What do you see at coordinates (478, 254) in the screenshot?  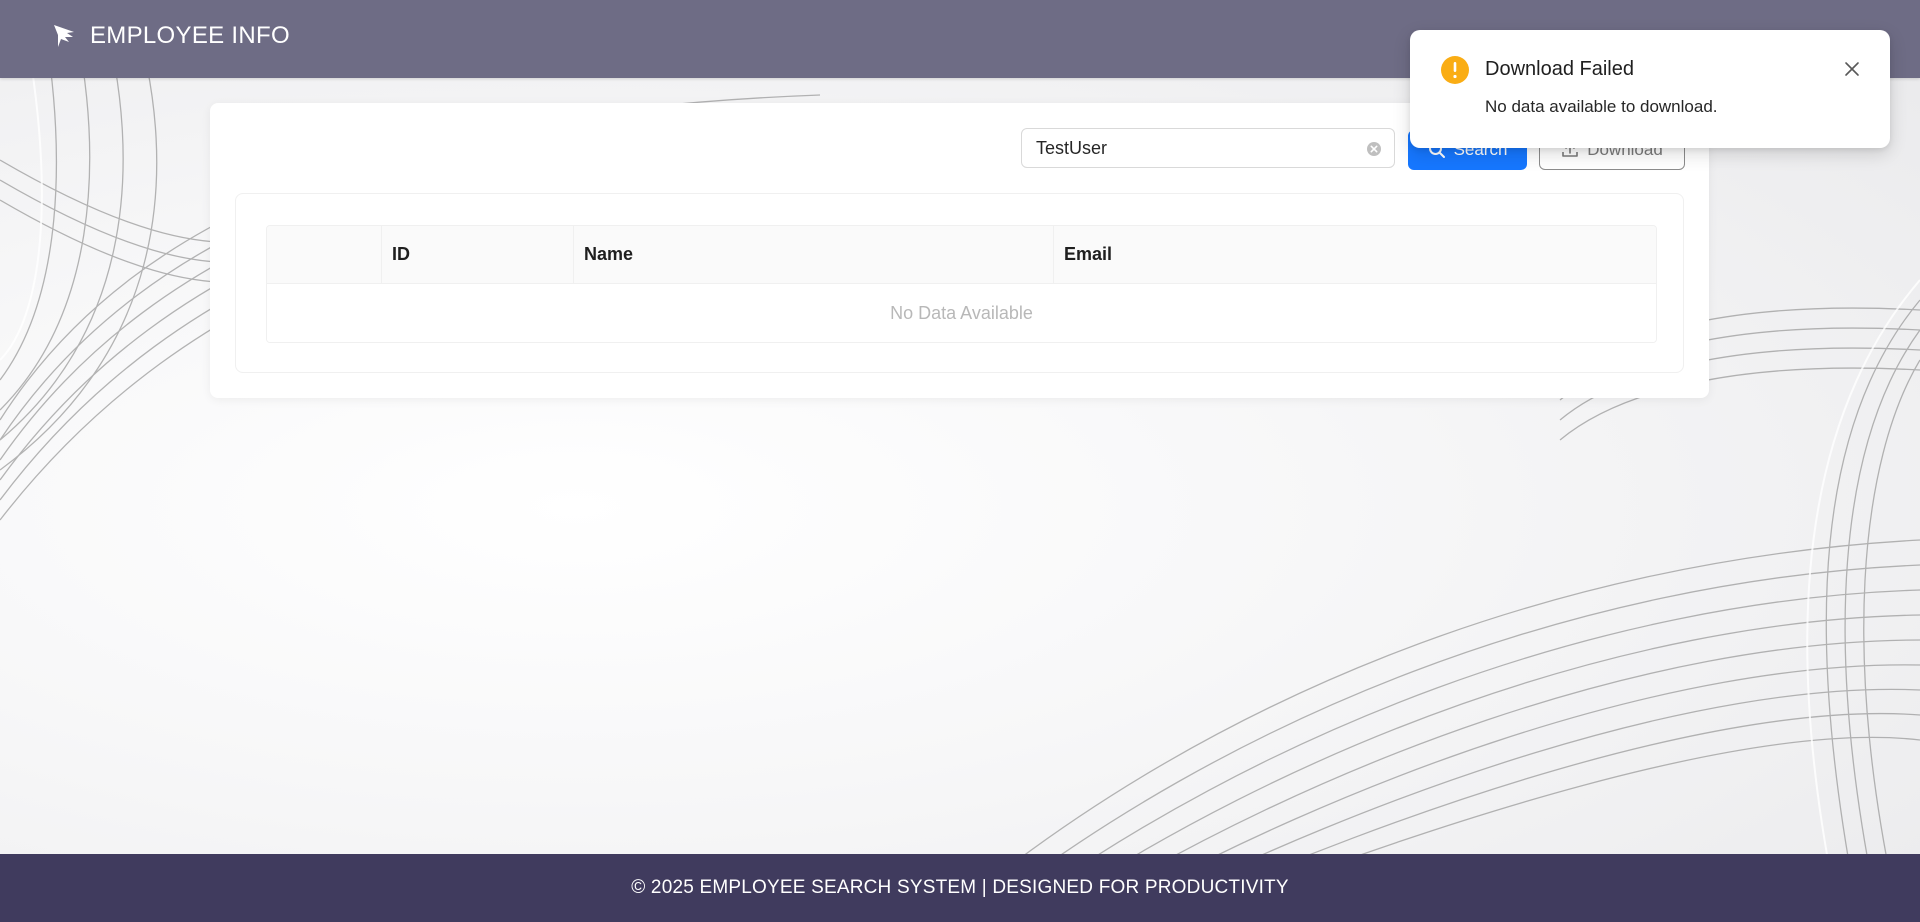 I see `column-header-id: ID` at bounding box center [478, 254].